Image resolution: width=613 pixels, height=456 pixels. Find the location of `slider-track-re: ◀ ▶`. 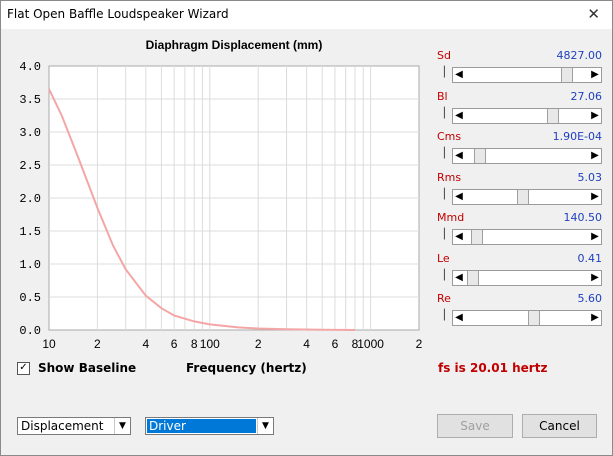

slider-track-re: ◀ ▶ is located at coordinates (527, 318).